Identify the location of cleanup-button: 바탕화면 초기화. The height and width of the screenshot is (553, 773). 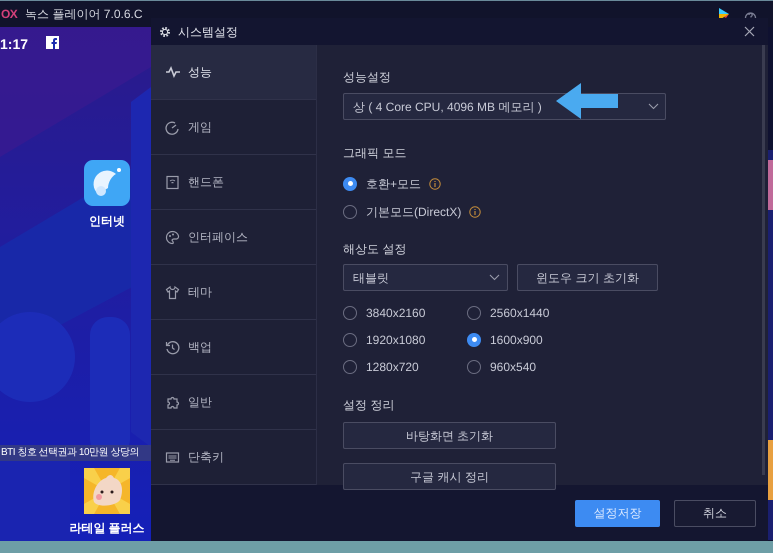
(449, 435).